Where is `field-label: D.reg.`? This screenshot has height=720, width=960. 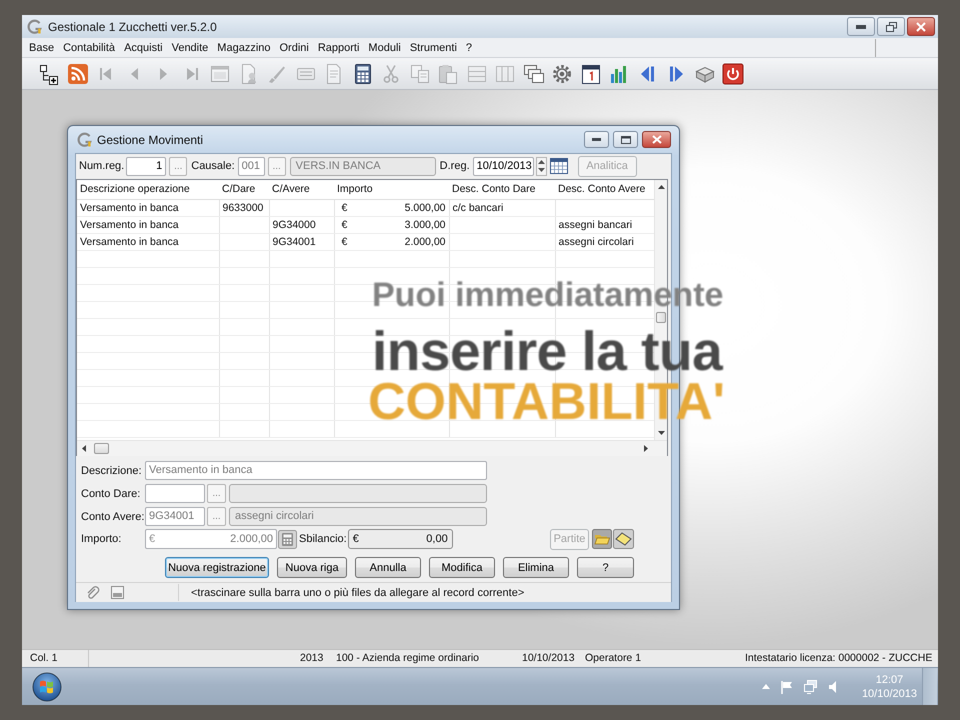 field-label: D.reg. is located at coordinates (455, 166).